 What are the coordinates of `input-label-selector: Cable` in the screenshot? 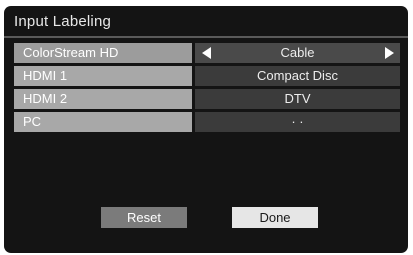 It's located at (297, 53).